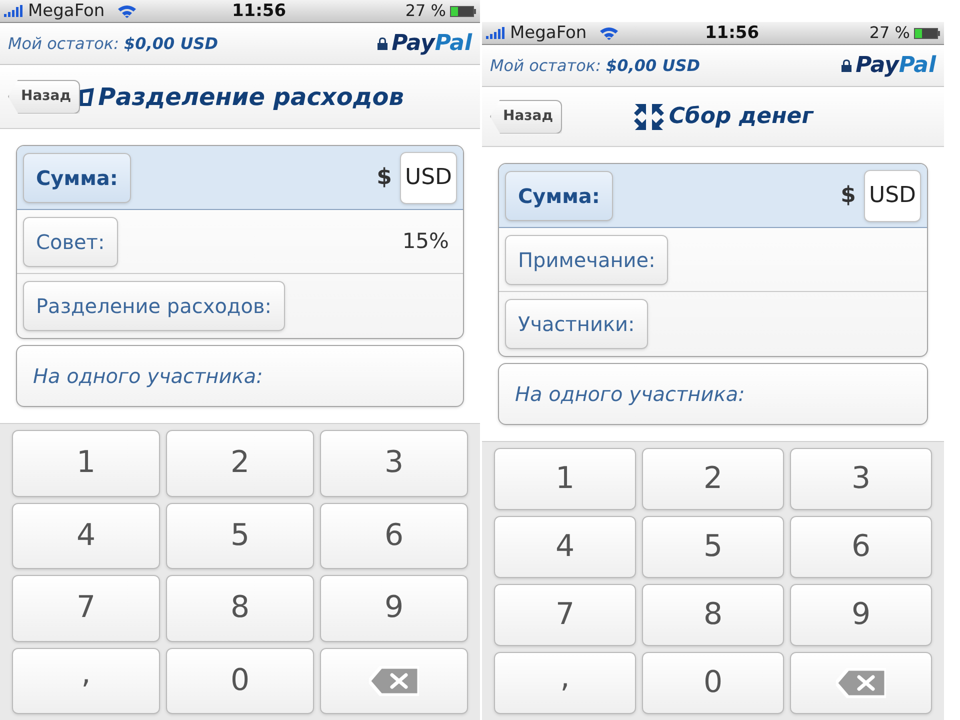 This screenshot has width=960, height=720. What do you see at coordinates (648, 117) in the screenshot?
I see `arrows-icon` at bounding box center [648, 117].